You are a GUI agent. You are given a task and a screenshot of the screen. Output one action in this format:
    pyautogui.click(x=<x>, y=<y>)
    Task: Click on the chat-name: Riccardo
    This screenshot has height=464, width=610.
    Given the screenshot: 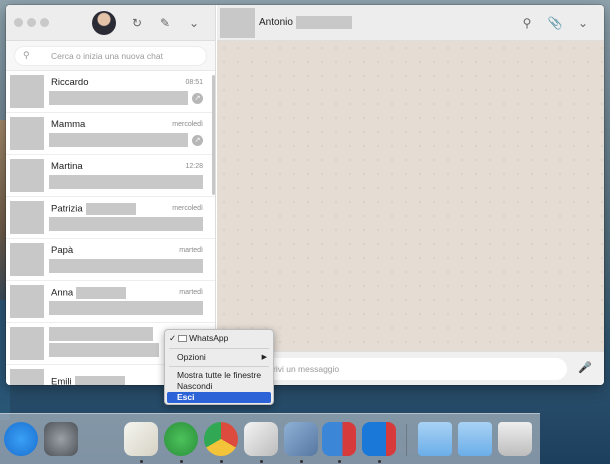 What is the action you would take?
    pyautogui.click(x=70, y=82)
    